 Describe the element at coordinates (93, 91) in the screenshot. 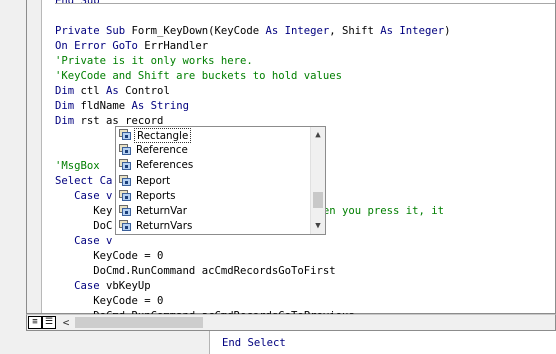

I see `code-text: ctl` at that location.